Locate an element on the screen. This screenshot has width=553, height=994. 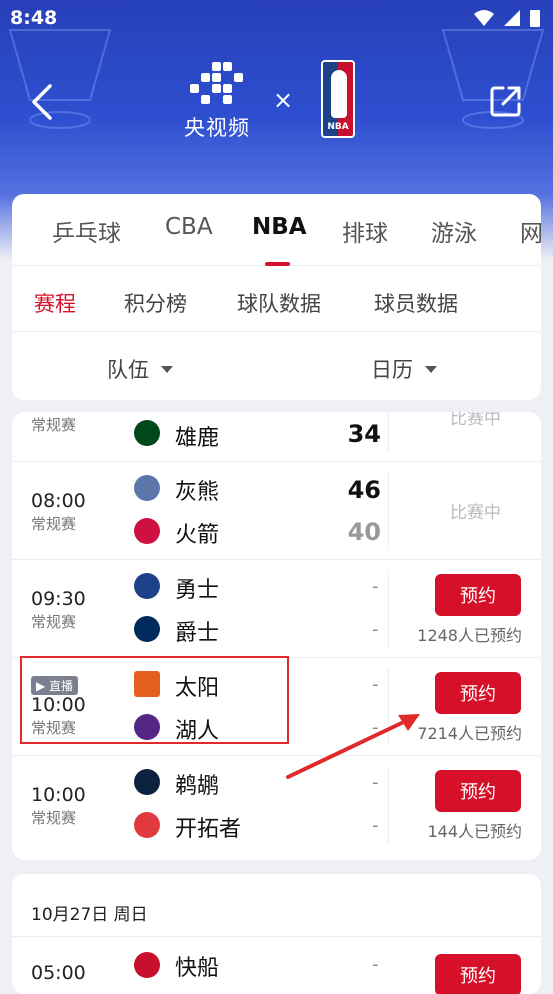
booked-count: 1248人已预约 is located at coordinates (469, 635).